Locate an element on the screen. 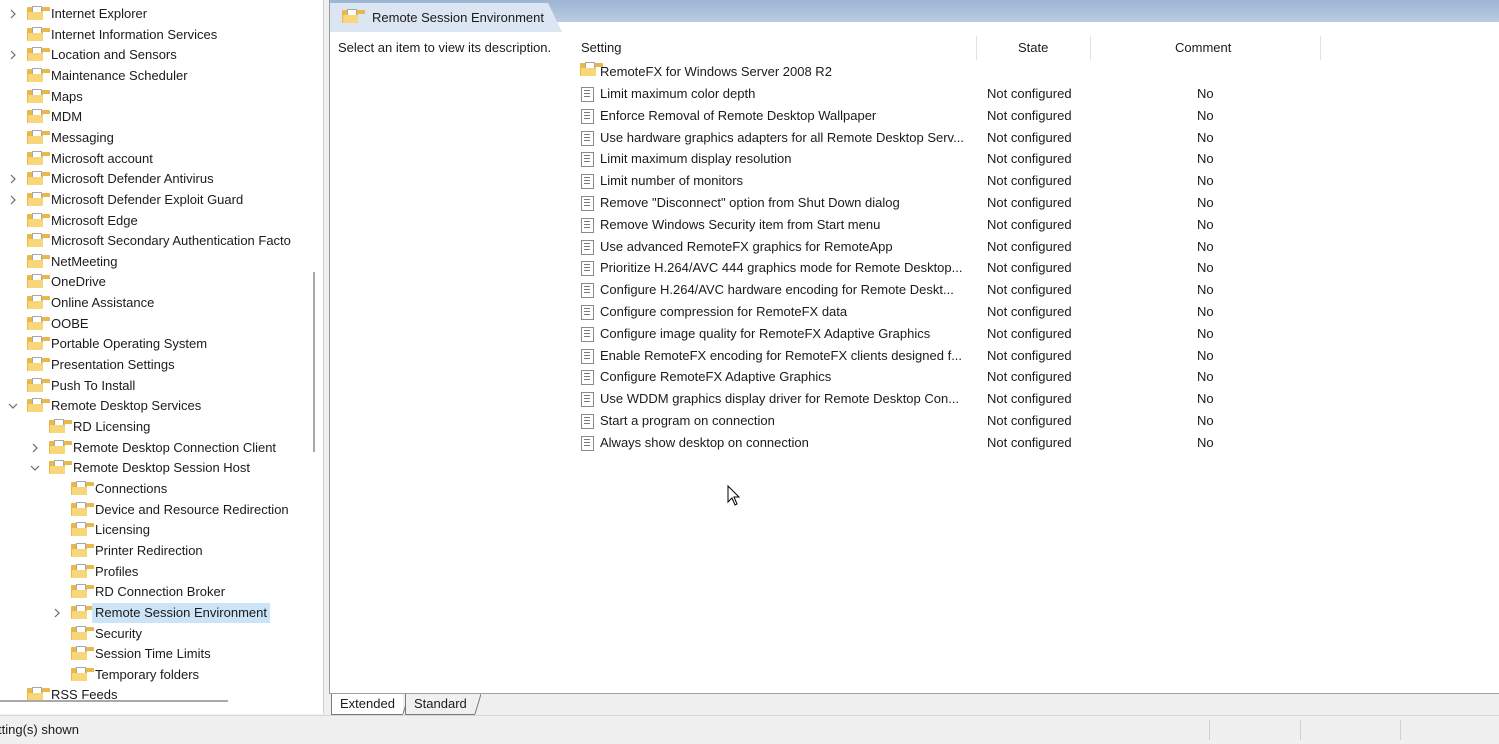 This screenshot has height=744, width=1499. tree-item: Portable Operating System is located at coordinates (161, 344).